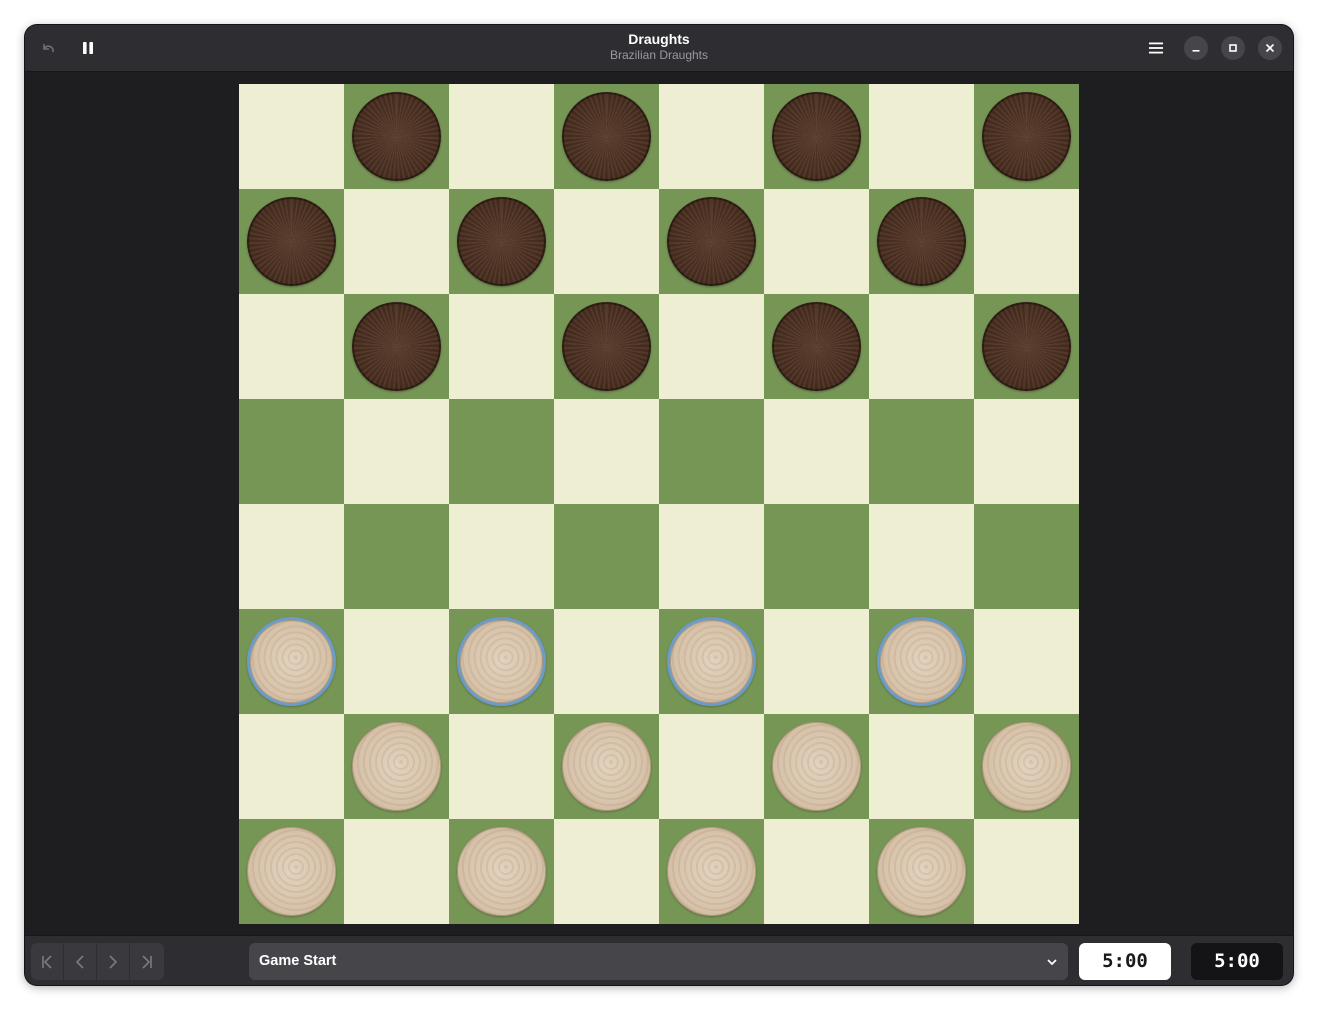  I want to click on bottom-bar: Game Start 5:00 5:00, so click(659, 960).